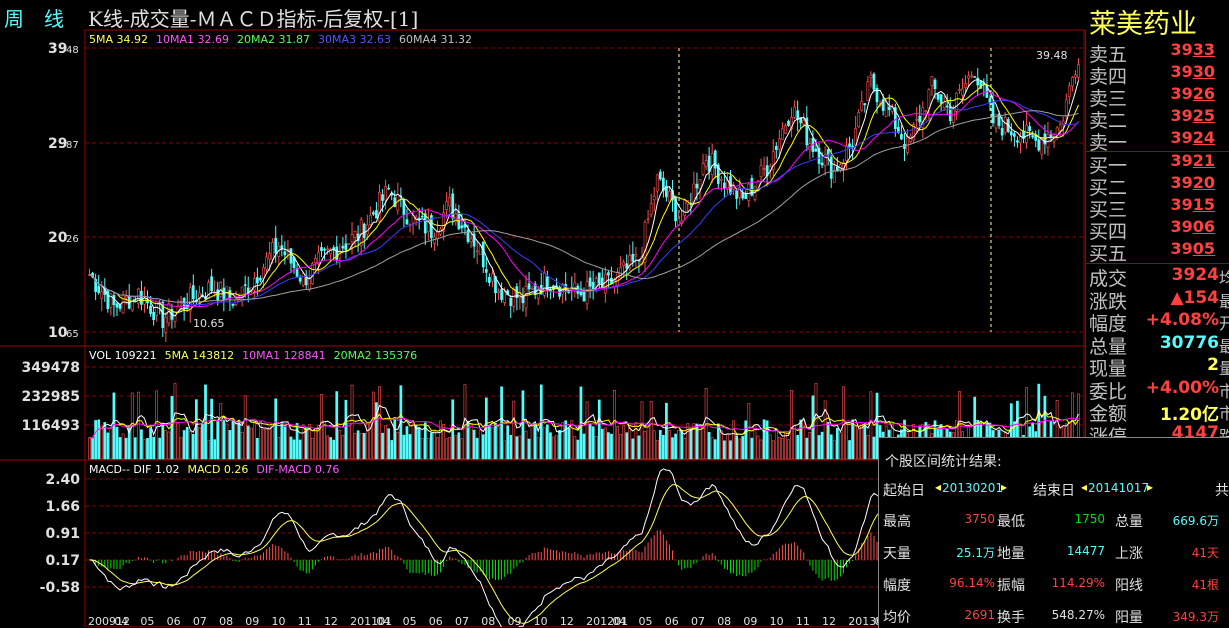  Describe the element at coordinates (1159, 119) in the screenshot. I see `quote-row: 卖二 3925` at that location.